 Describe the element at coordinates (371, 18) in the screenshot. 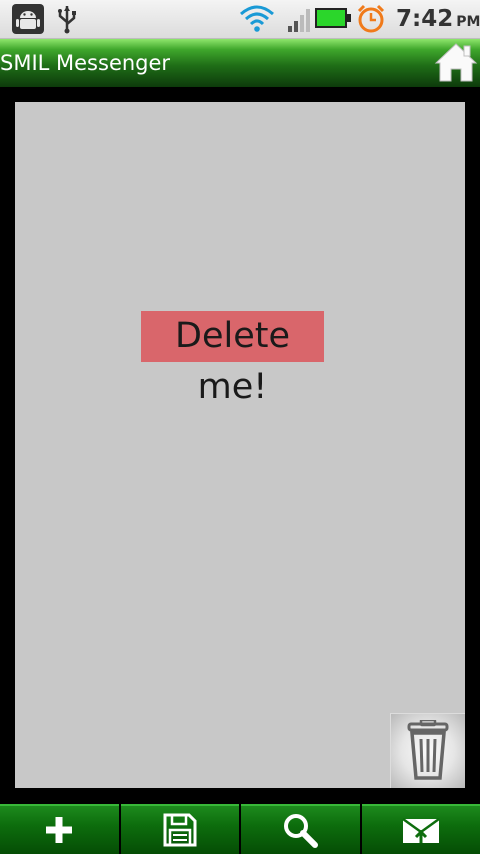

I see `alarm-icon` at that location.